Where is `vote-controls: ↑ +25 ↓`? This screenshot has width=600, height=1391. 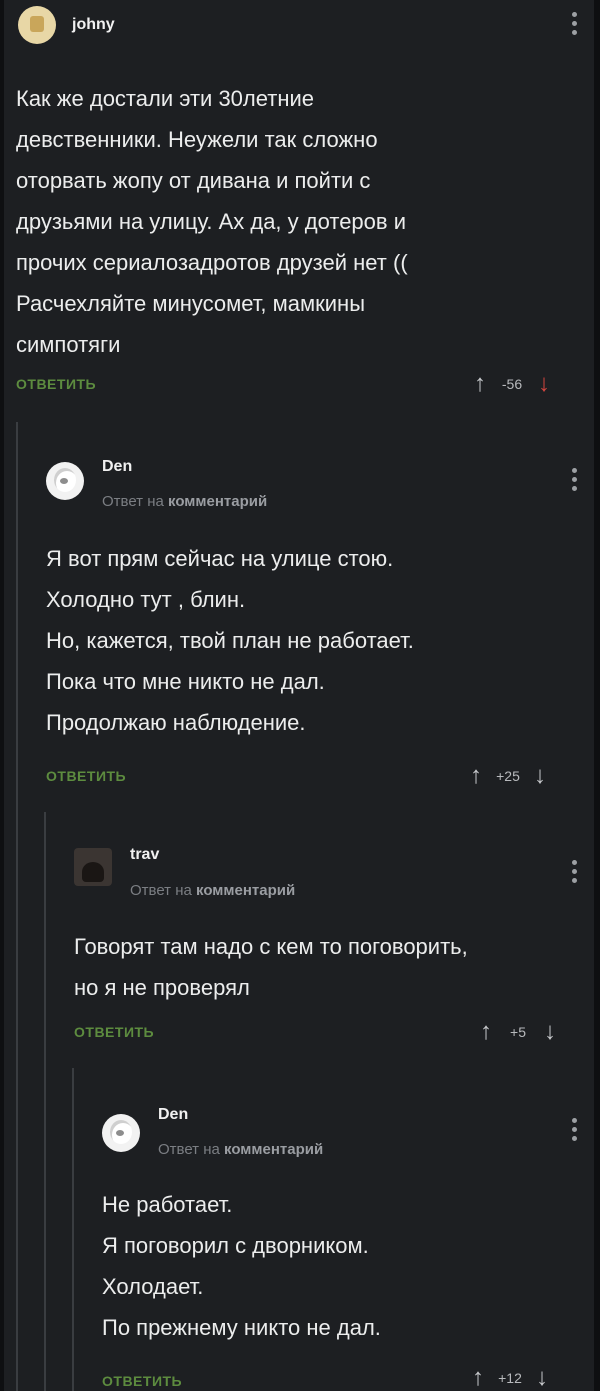 vote-controls: ↑ +25 ↓ is located at coordinates (508, 776).